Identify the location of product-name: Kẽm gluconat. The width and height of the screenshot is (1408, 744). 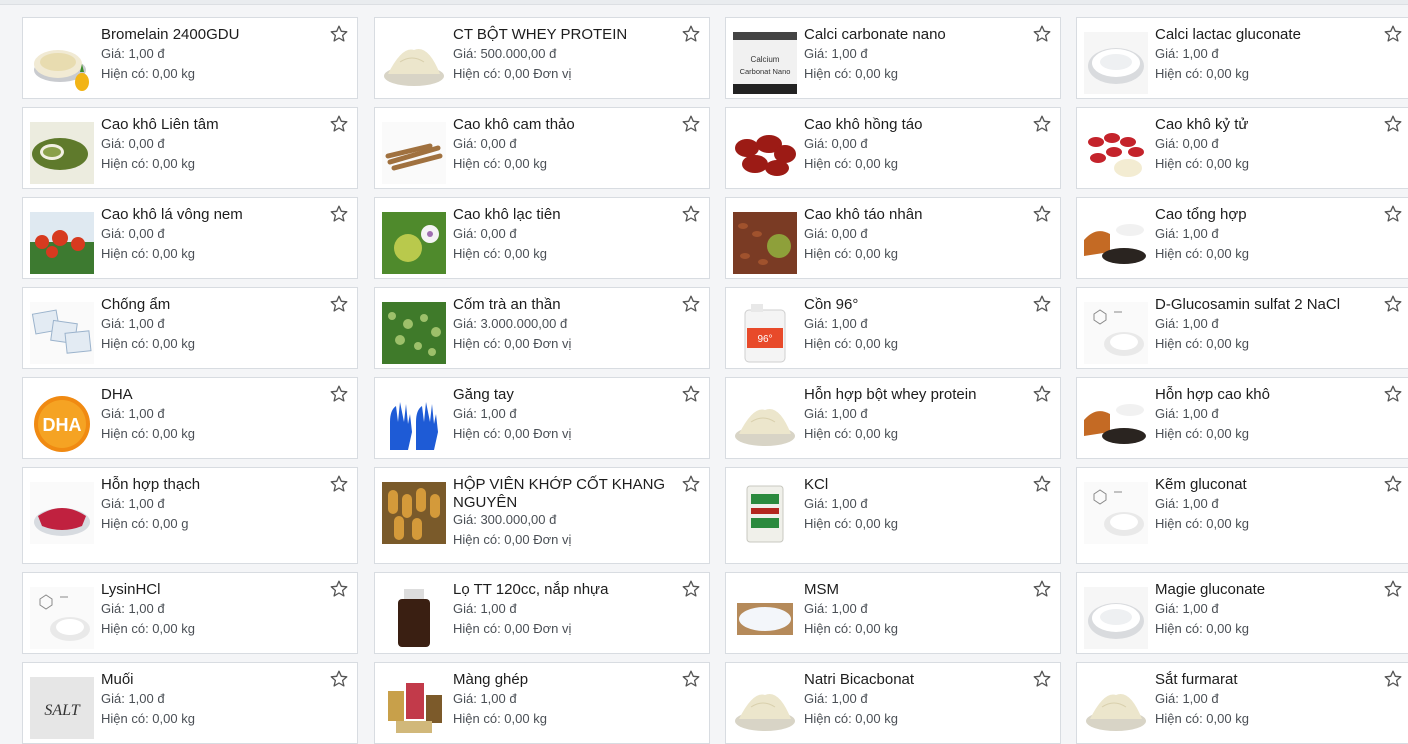
(1266, 485).